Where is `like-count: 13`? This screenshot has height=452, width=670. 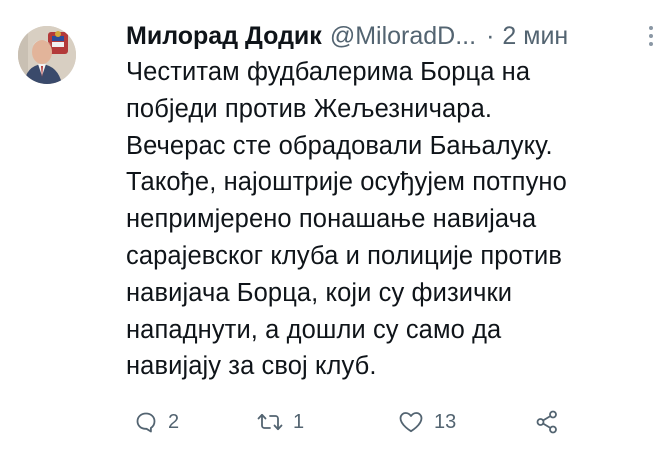
like-count: 13 is located at coordinates (445, 421).